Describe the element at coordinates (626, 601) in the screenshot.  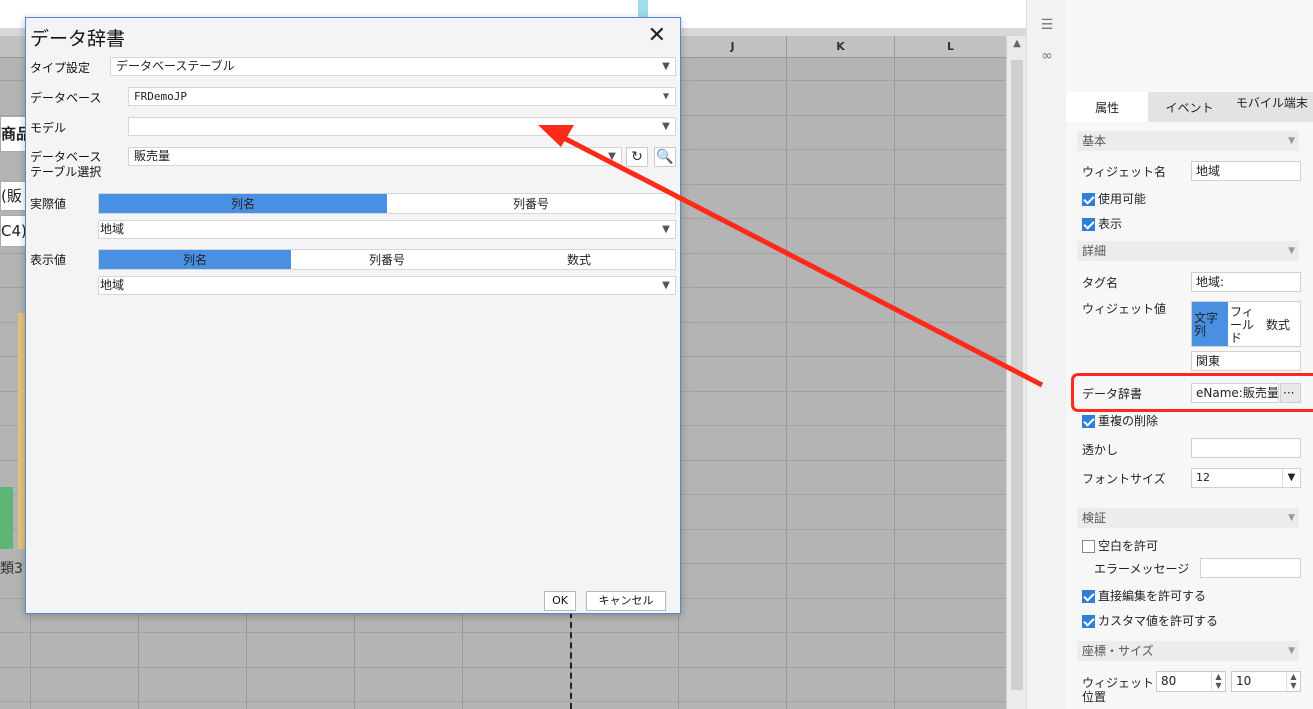
I see `cancel-button: キャンセル` at that location.